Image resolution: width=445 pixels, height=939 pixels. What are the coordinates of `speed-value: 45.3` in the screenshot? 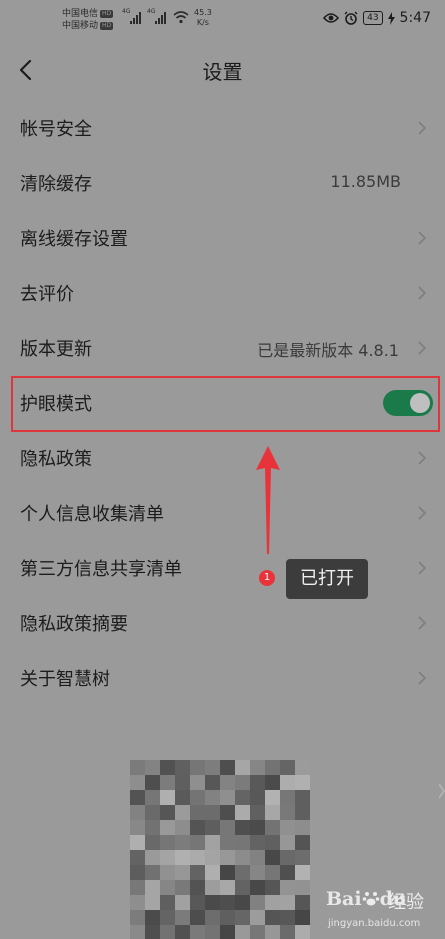 It's located at (203, 12).